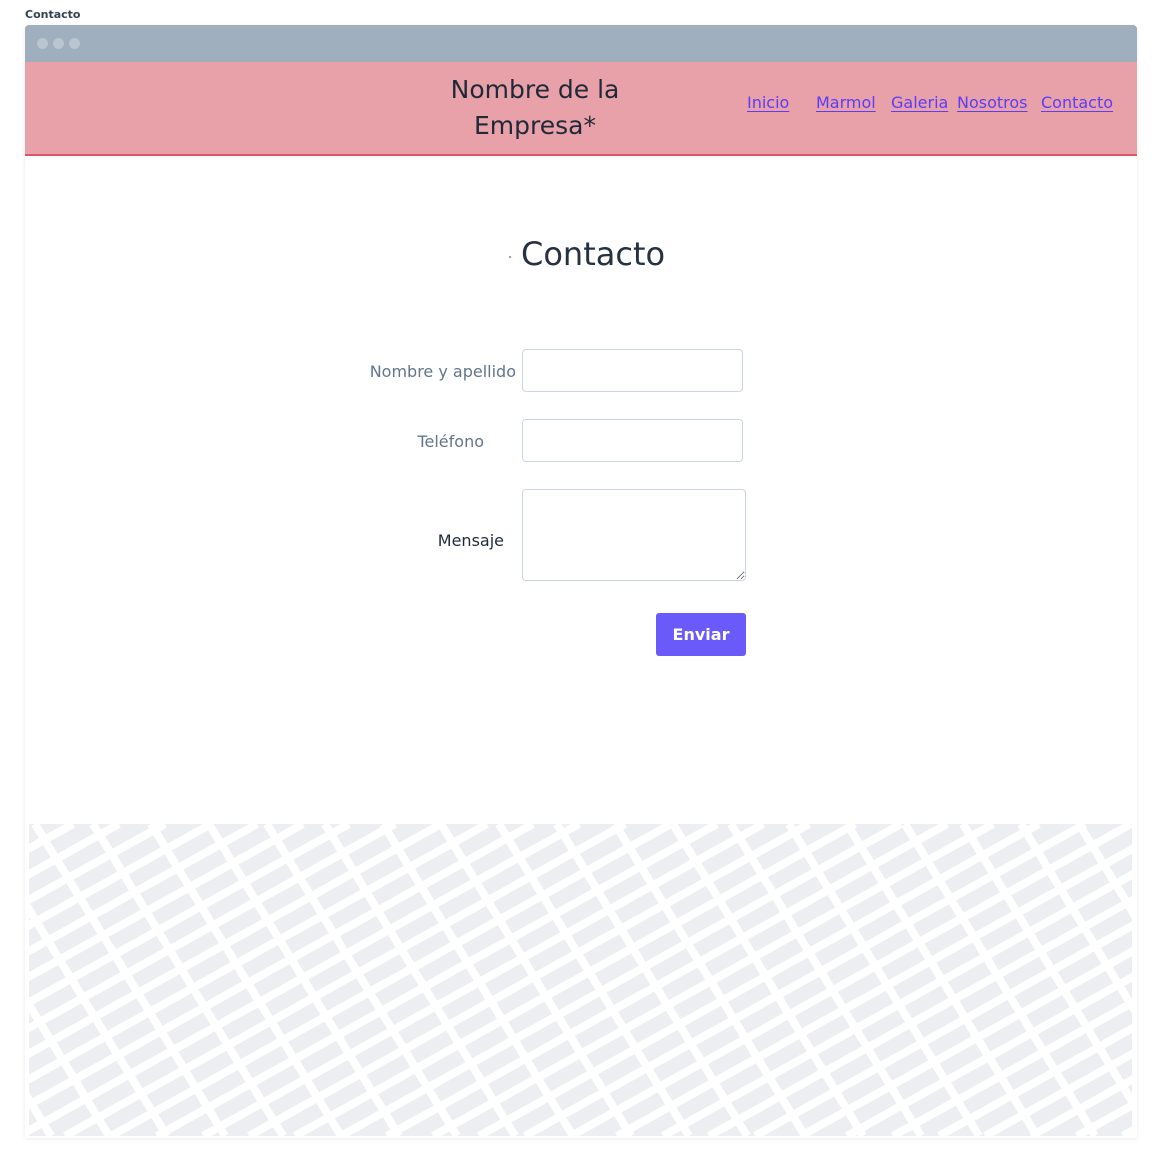 Image resolution: width=1165 pixels, height=1161 pixels. Describe the element at coordinates (919, 102) in the screenshot. I see `nav-link-galeria: Galeria` at that location.